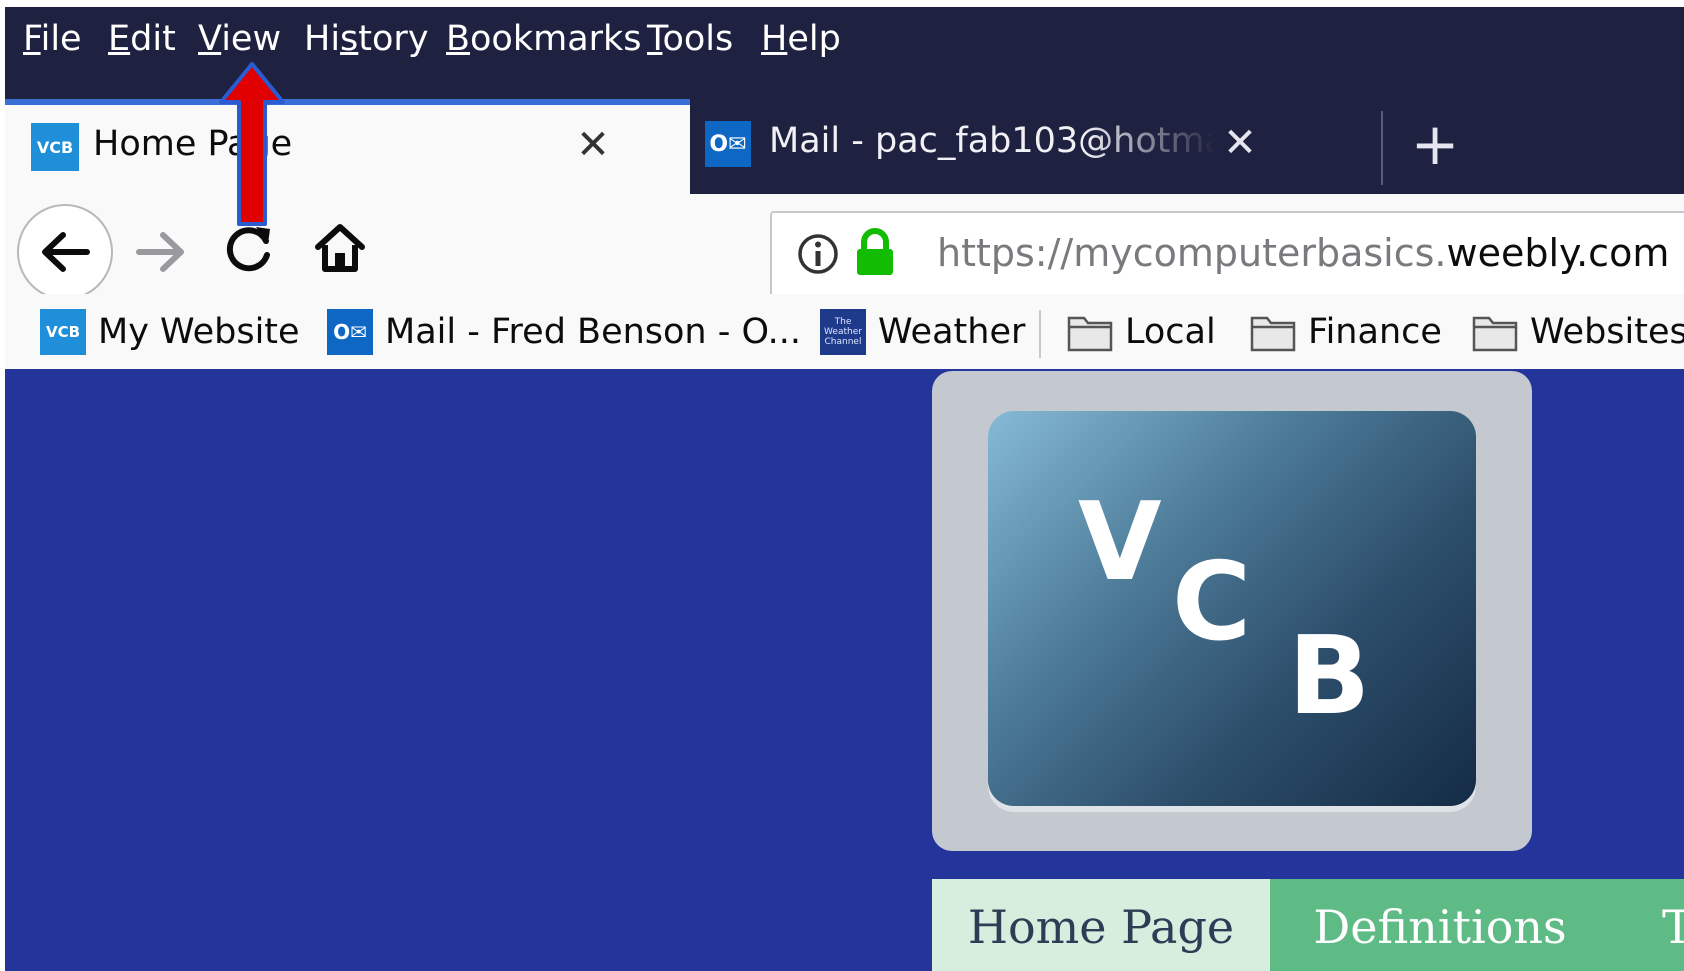  Describe the element at coordinates (556, 39) in the screenshot. I see `menu-bookmarks-label: ookmarks` at that location.